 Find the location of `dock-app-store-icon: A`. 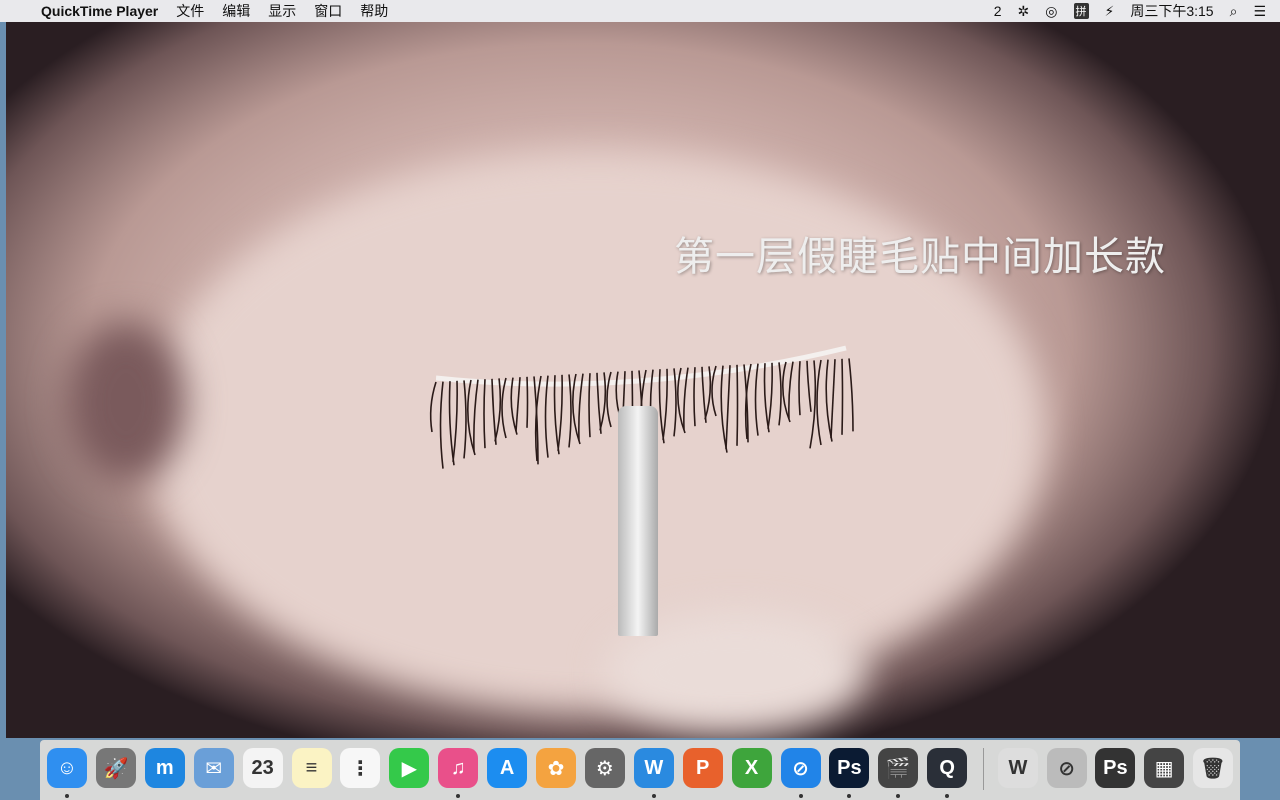

dock-app-store-icon: A is located at coordinates (507, 768).